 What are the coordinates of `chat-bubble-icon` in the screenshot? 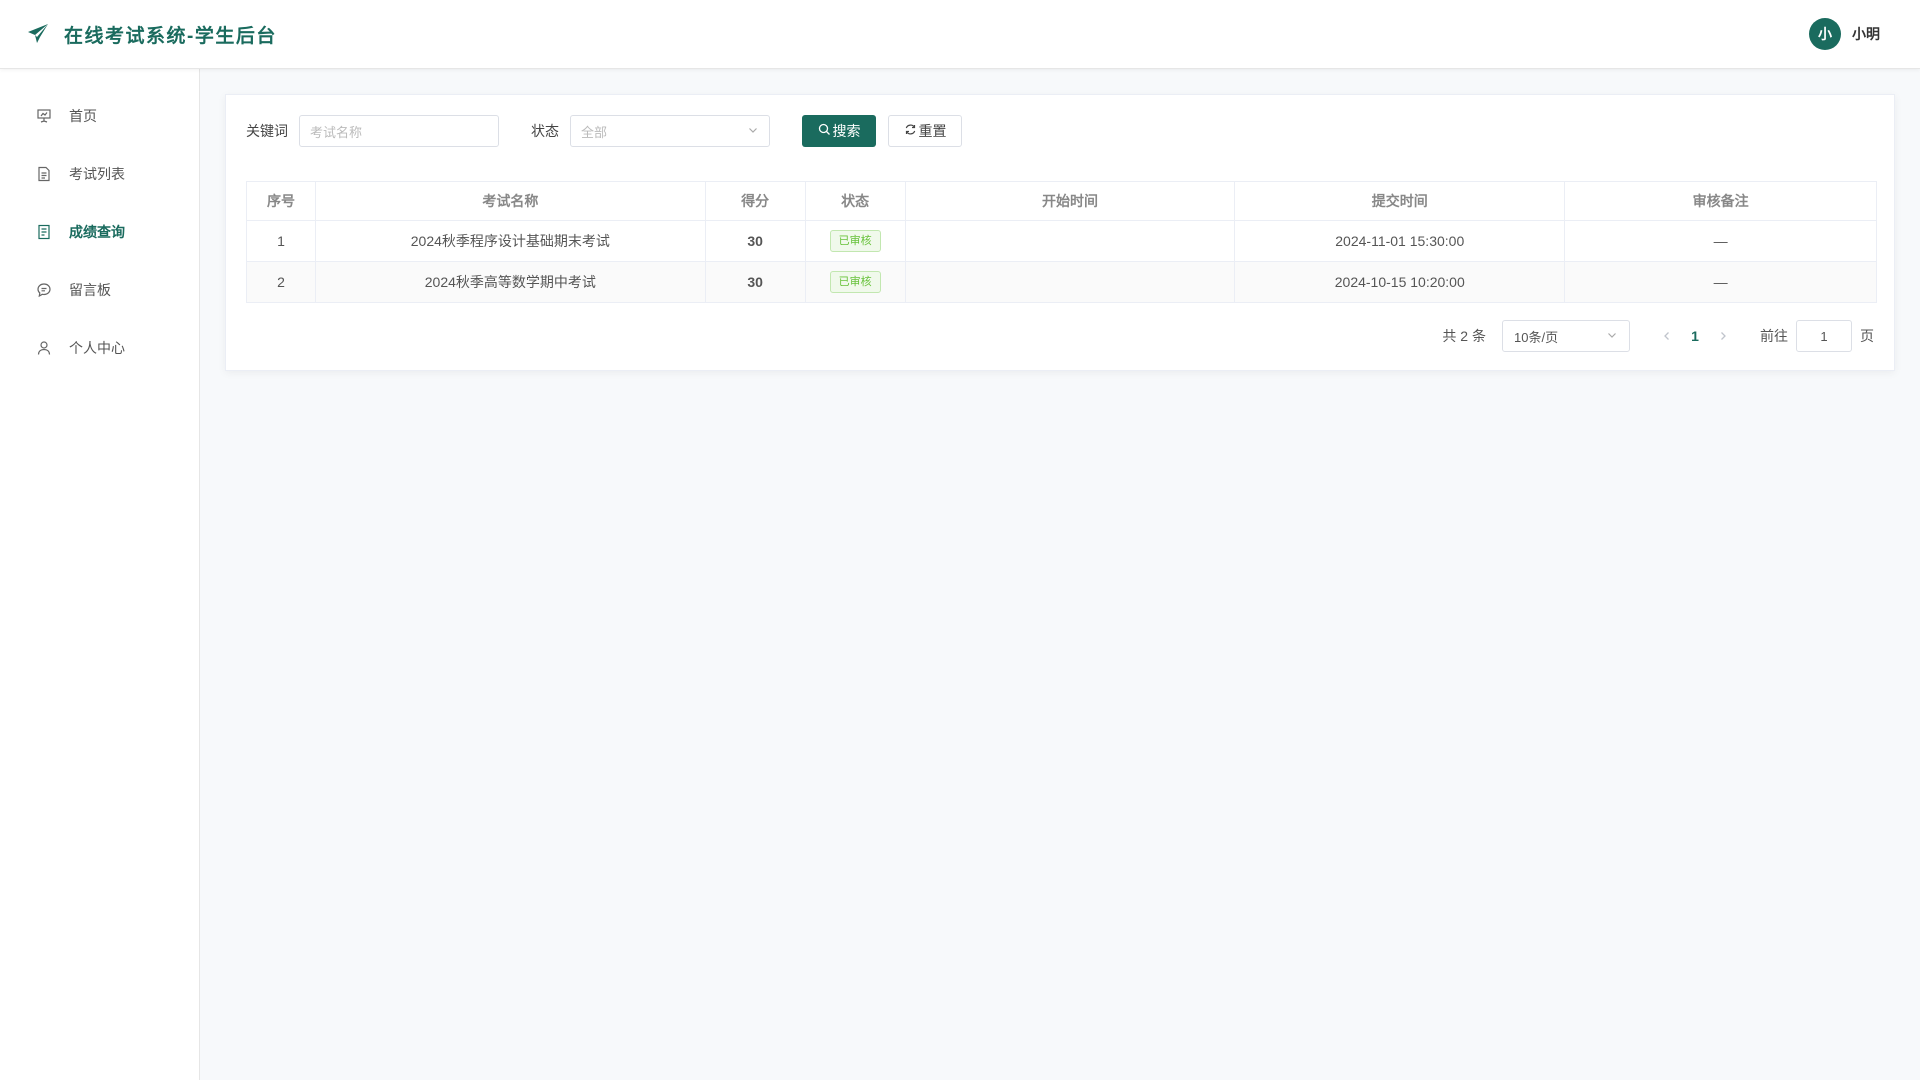 It's located at (44, 290).